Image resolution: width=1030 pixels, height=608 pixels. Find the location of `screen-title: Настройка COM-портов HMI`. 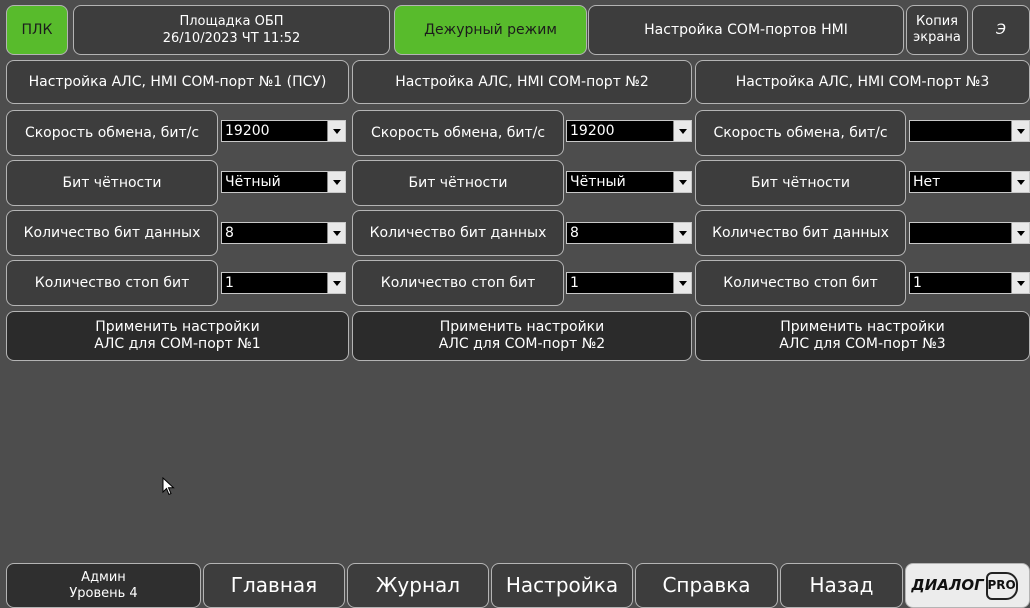

screen-title: Настройка COM-портов HMI is located at coordinates (746, 30).